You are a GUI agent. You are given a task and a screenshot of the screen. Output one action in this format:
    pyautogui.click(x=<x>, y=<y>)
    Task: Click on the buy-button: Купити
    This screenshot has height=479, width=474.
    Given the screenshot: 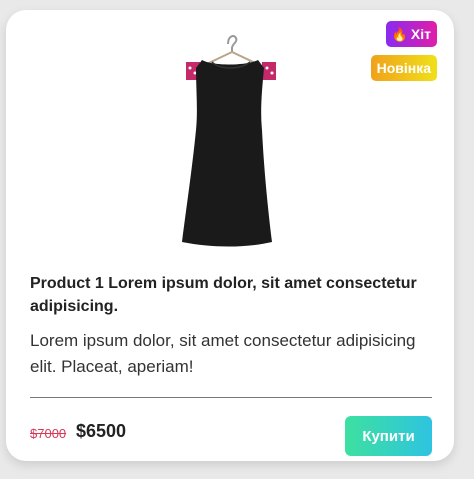 What is the action you would take?
    pyautogui.click(x=388, y=436)
    